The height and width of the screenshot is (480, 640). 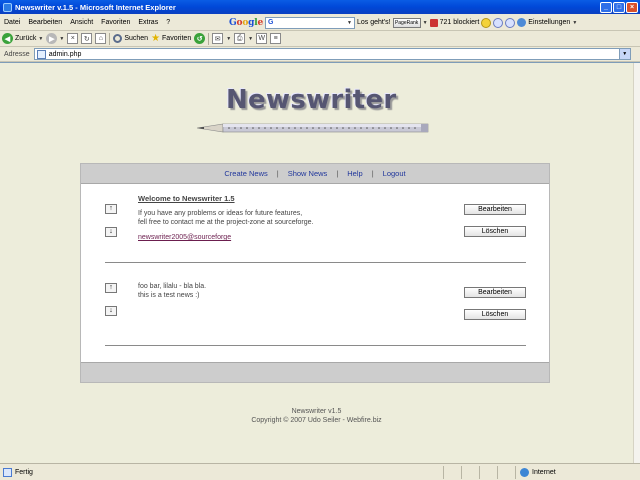 I want to click on pagerank-chevron-icon: ▼, so click(x=425, y=23).